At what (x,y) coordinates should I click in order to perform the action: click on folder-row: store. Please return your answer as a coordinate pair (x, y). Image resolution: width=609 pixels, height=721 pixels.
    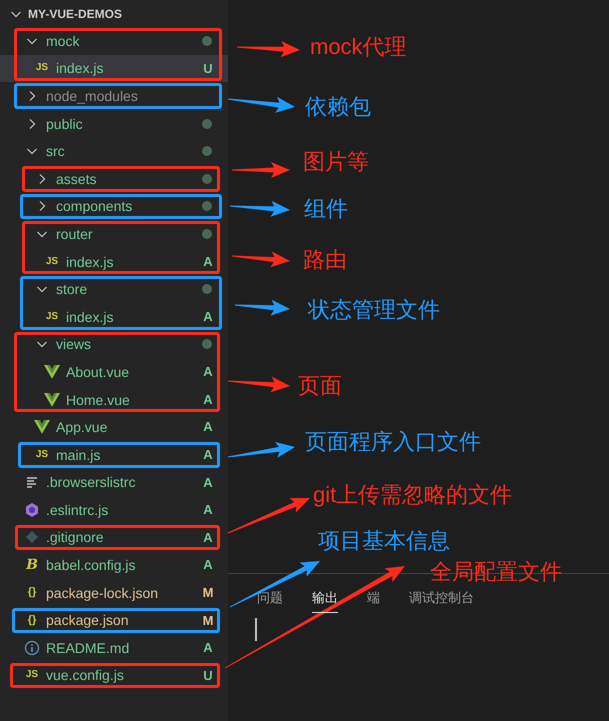
    Looking at the image, I should click on (114, 289).